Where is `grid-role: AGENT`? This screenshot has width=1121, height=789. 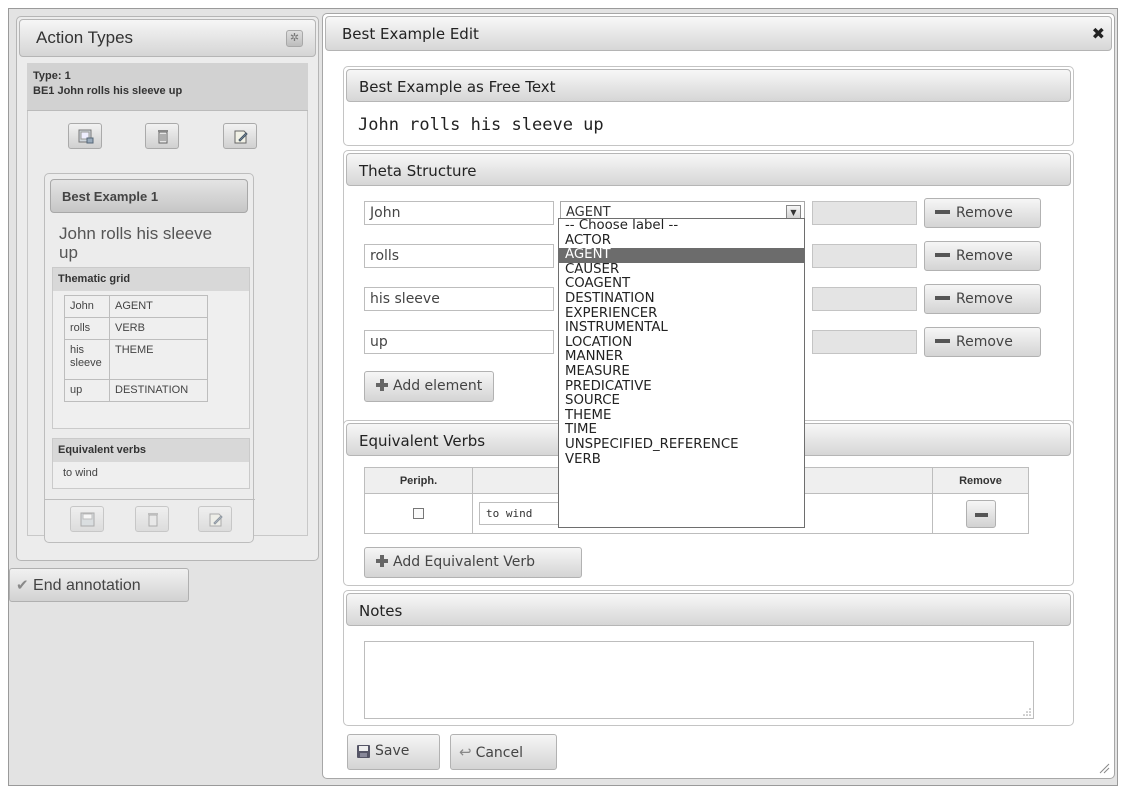
grid-role: AGENT is located at coordinates (158, 306).